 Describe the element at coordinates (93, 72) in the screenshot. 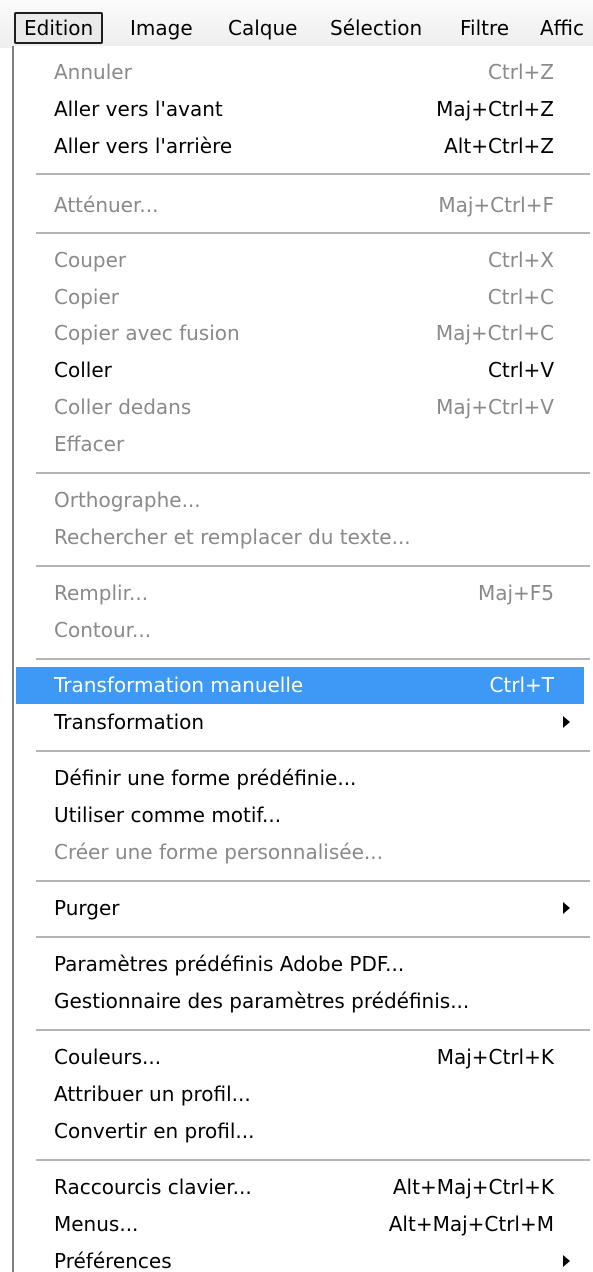

I see `menu-item-label: Annuler` at that location.